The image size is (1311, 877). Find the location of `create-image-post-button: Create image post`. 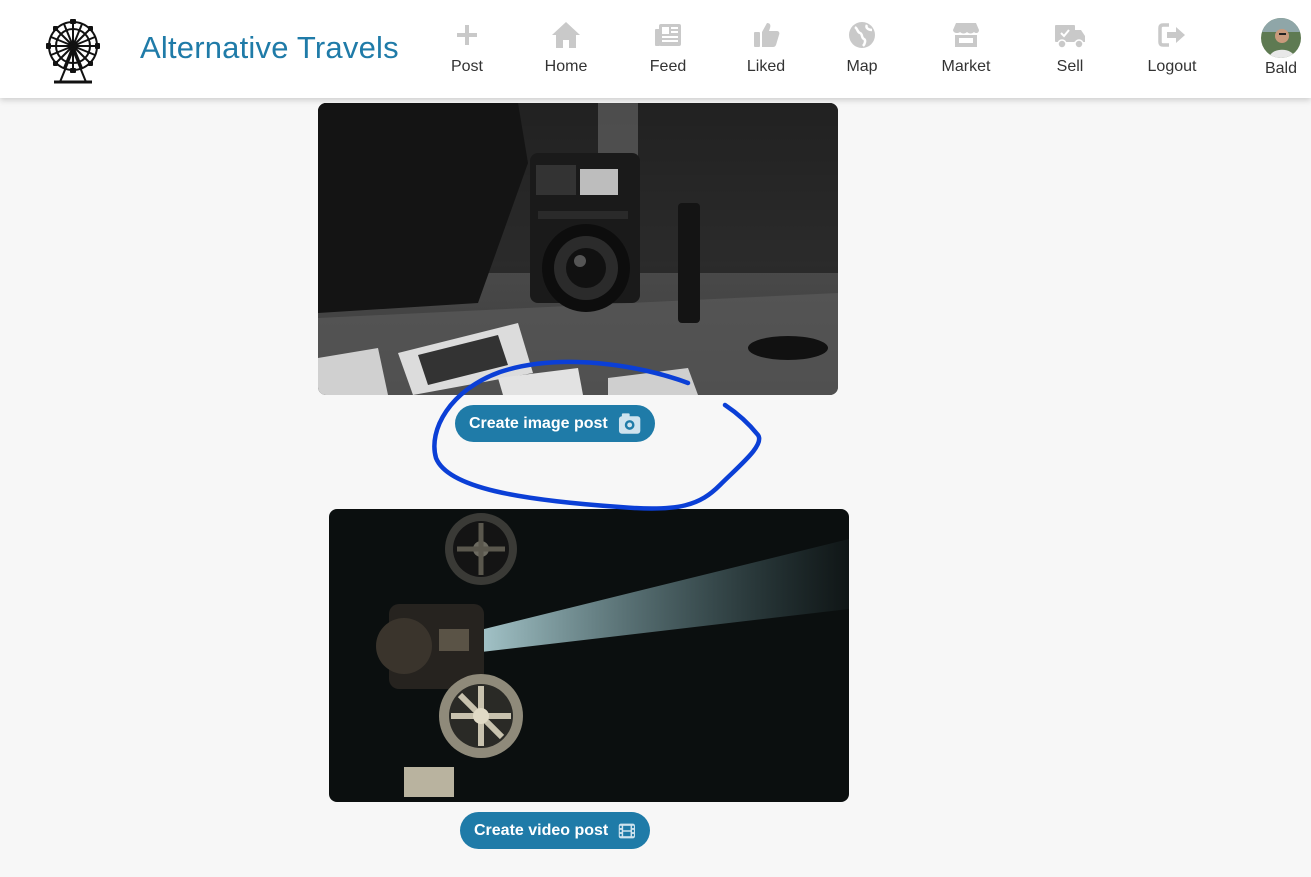

create-image-post-button: Create image post is located at coordinates (555, 423).